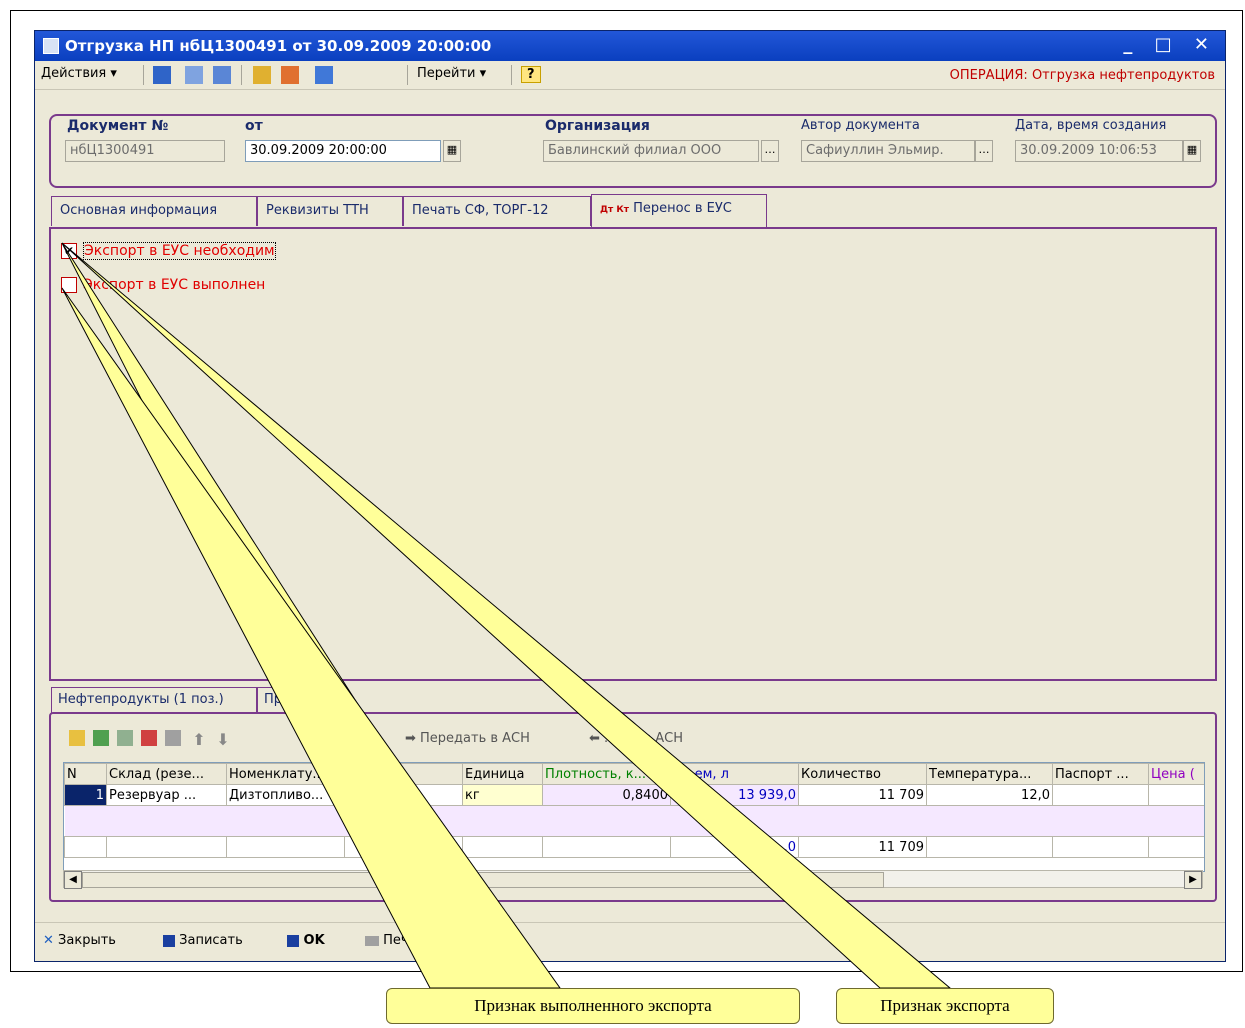 The height and width of the screenshot is (1028, 1245). I want to click on tab-ttn: Реквизиты ТТН, so click(330, 211).